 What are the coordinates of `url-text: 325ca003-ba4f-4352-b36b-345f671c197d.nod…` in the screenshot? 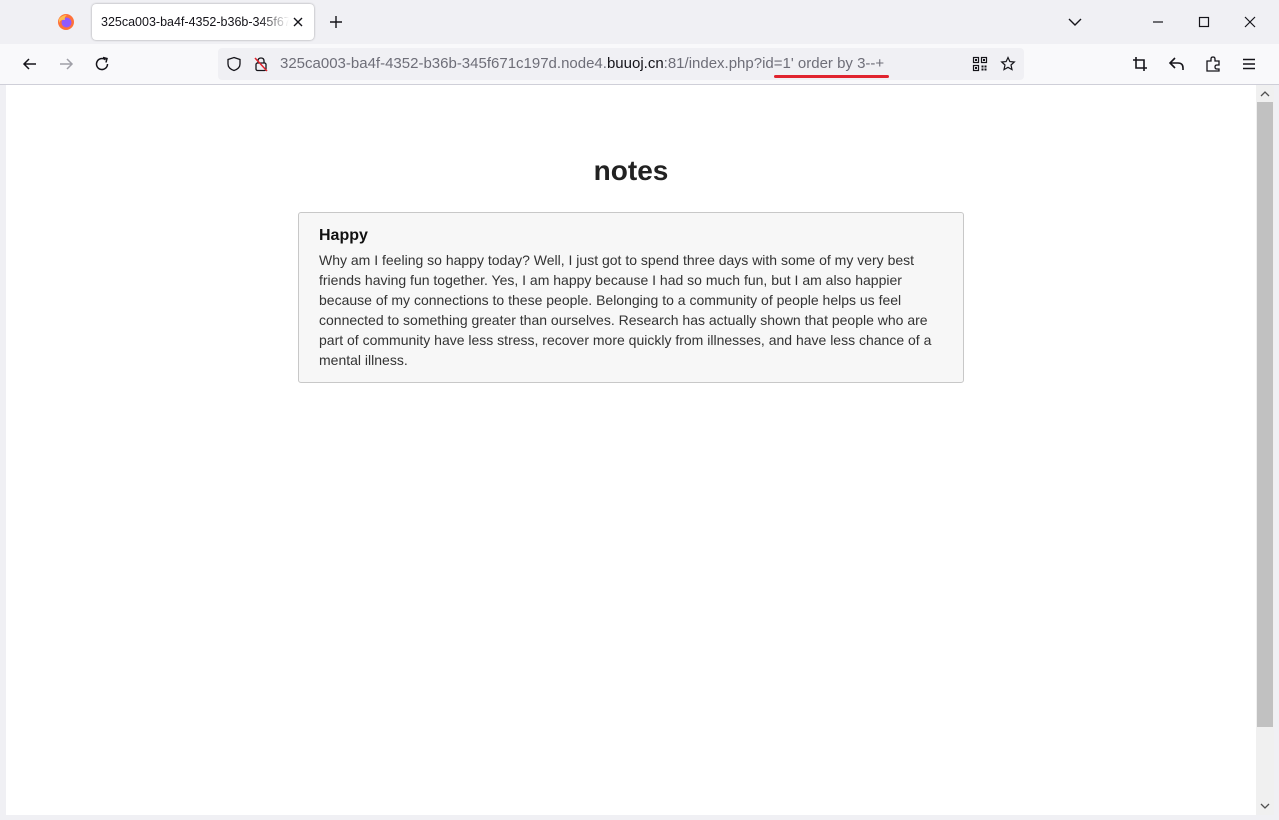 It's located at (582, 63).